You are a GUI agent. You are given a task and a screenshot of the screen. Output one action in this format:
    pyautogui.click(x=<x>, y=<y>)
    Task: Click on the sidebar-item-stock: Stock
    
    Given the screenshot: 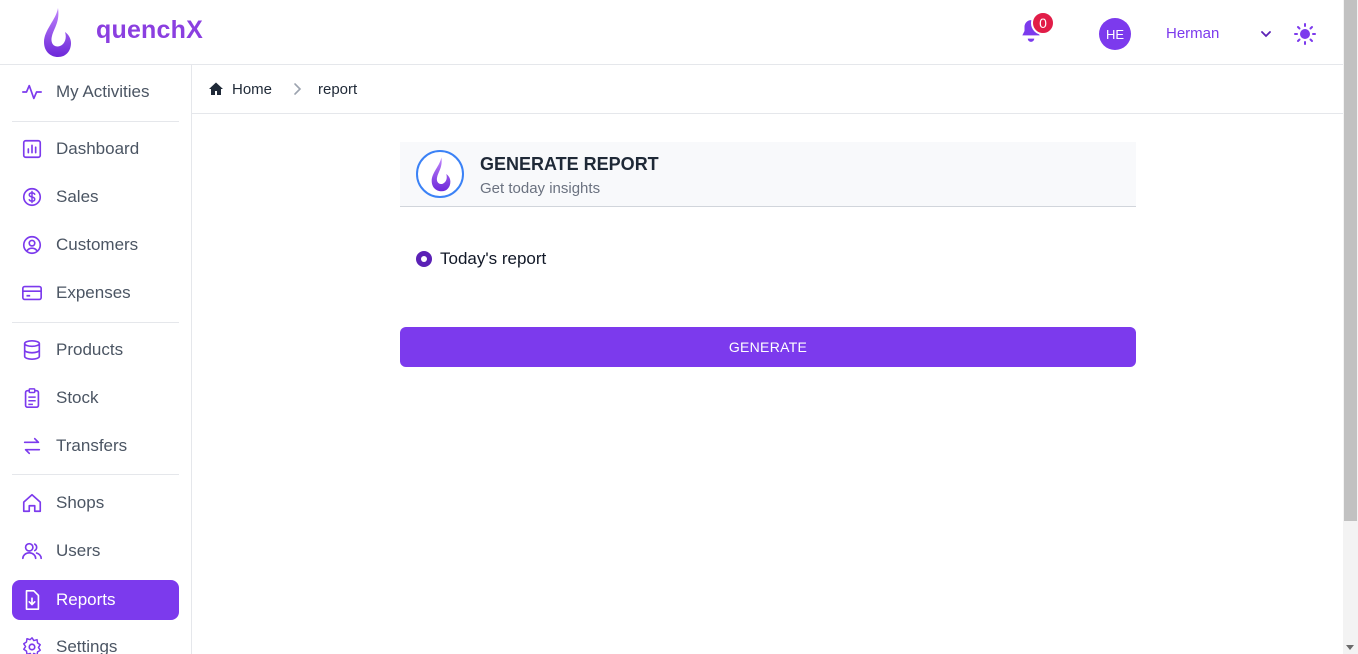 What is the action you would take?
    pyautogui.click(x=95, y=398)
    